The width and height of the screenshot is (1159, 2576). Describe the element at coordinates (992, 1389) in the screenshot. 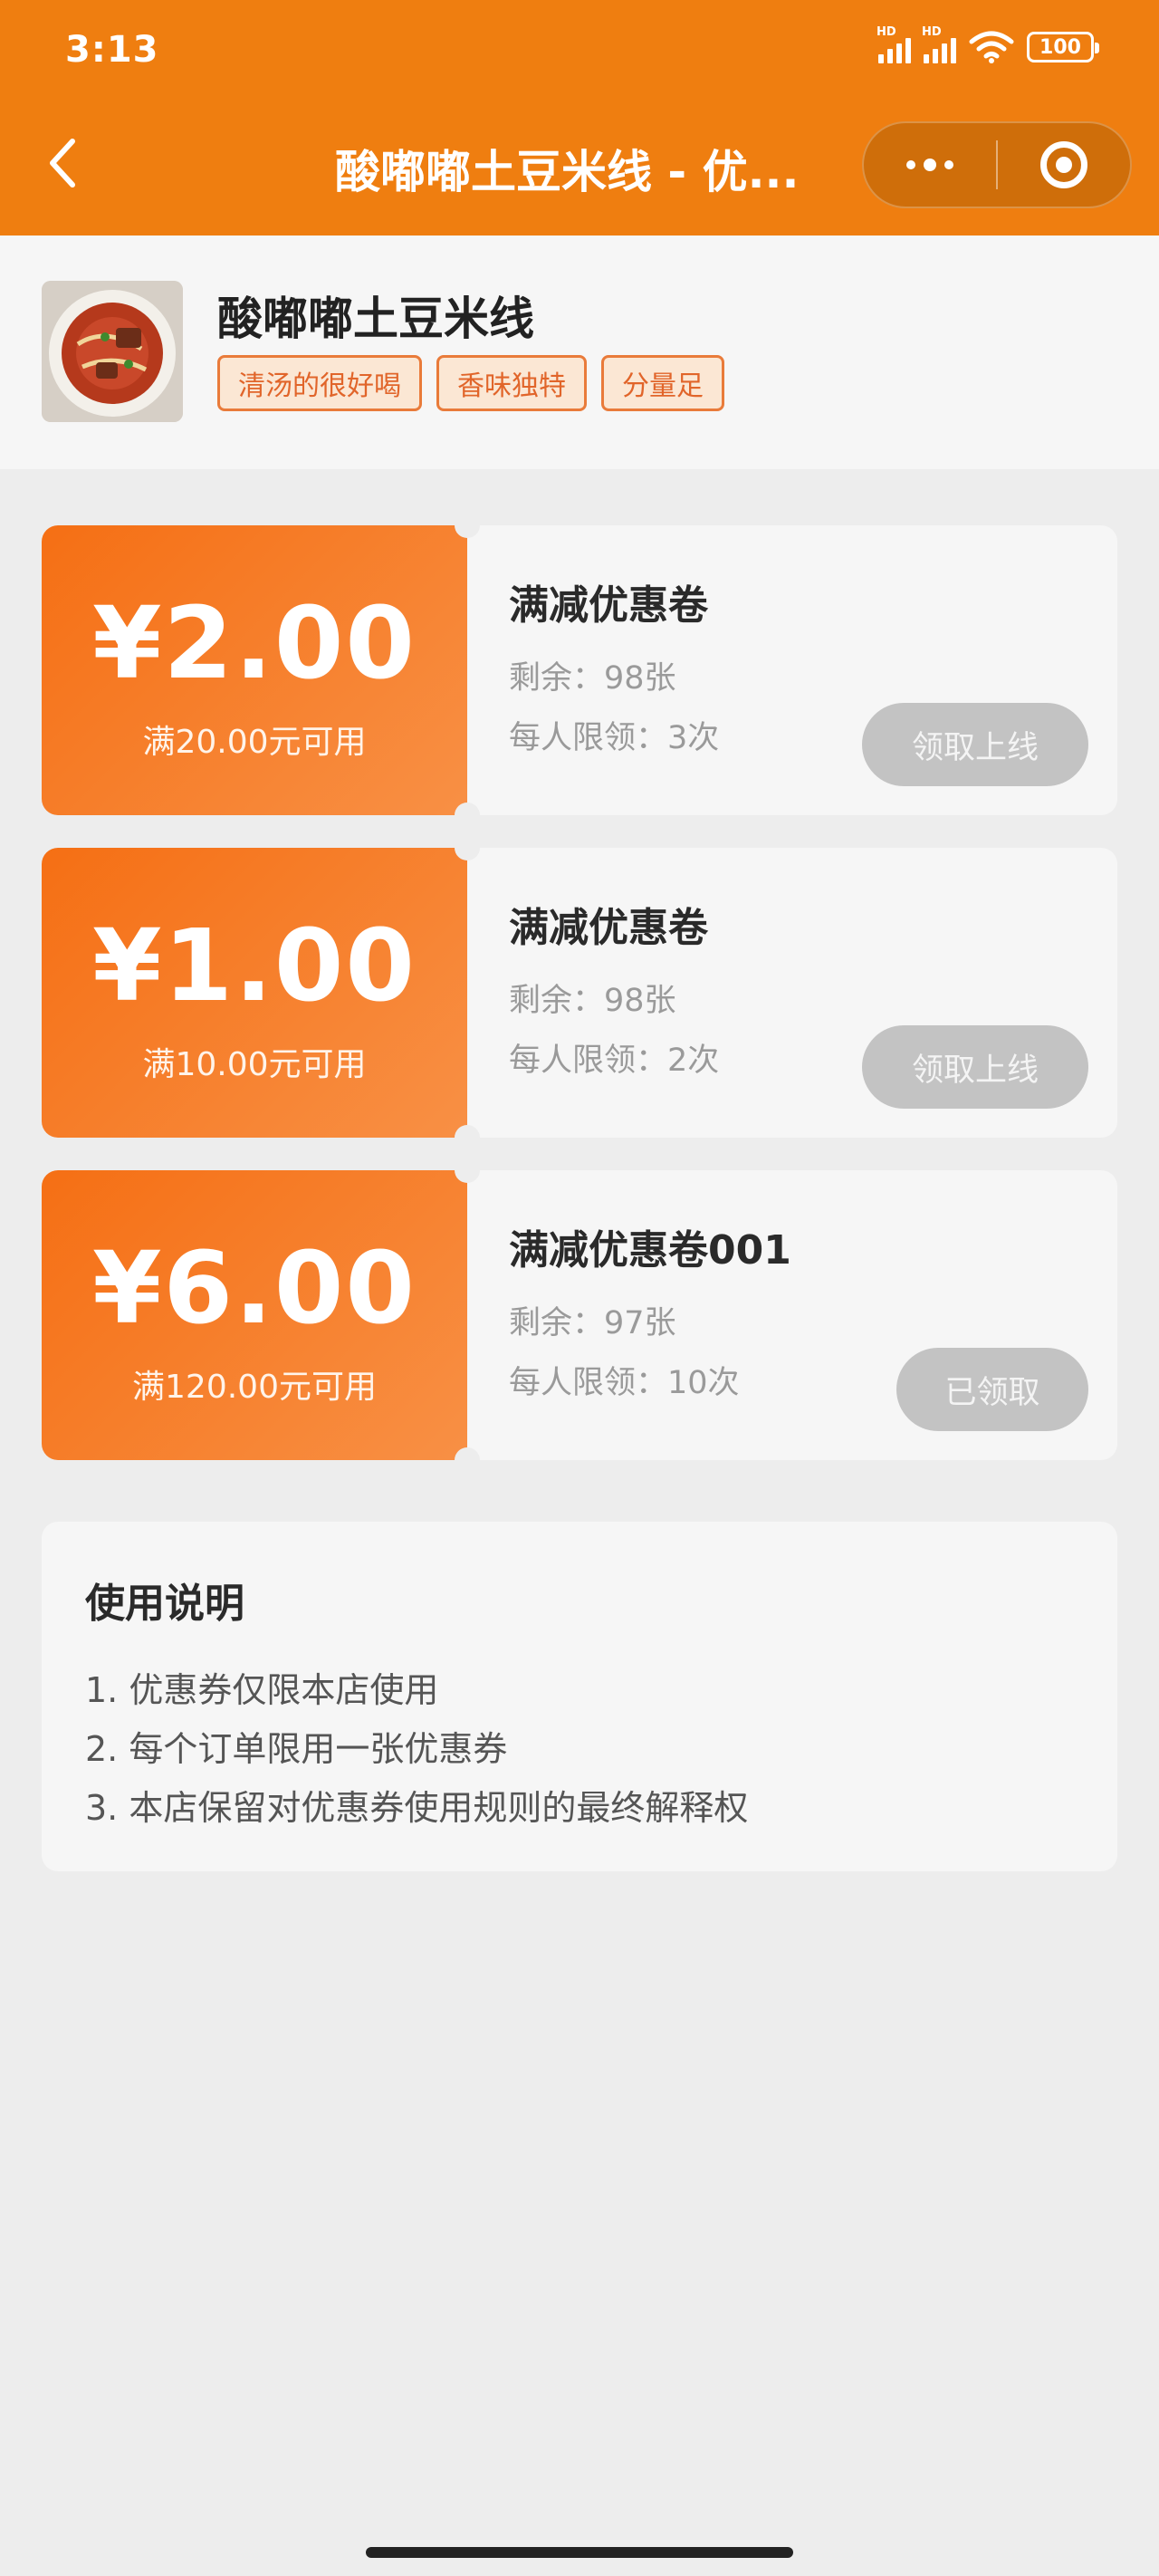

I see `claimed-button: 已领取` at that location.